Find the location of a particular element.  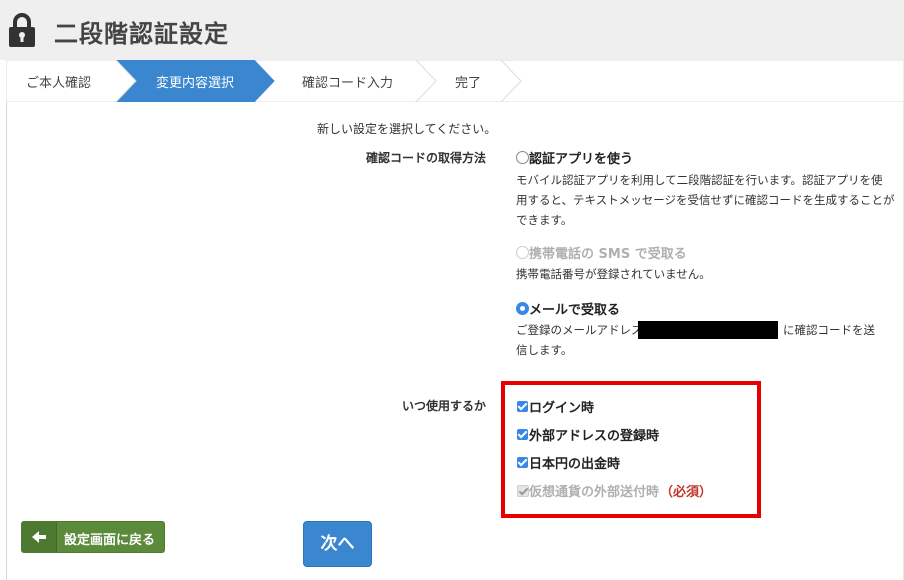

back-to-settings-button: 設定画面に戻る is located at coordinates (93, 537).